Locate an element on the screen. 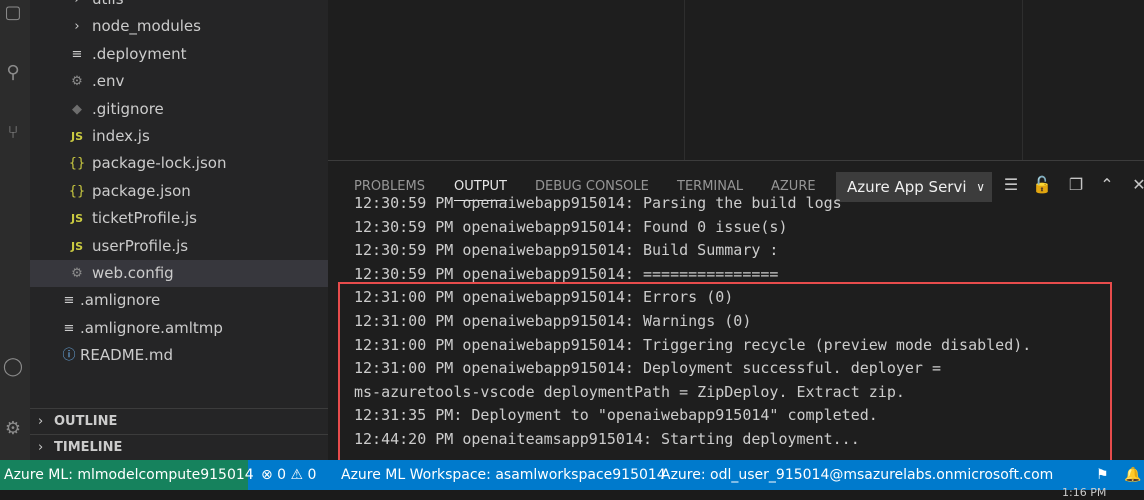 This screenshot has height=500, width=1144. timeline-label: TIMELINE is located at coordinates (88, 447).